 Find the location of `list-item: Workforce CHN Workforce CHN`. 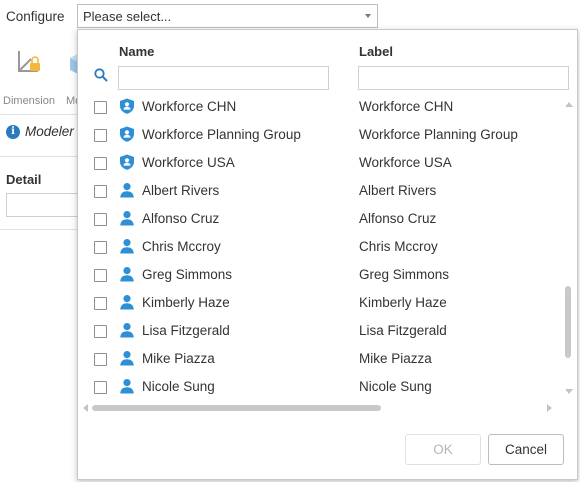

list-item: Workforce CHN Workforce CHN is located at coordinates (320, 107).